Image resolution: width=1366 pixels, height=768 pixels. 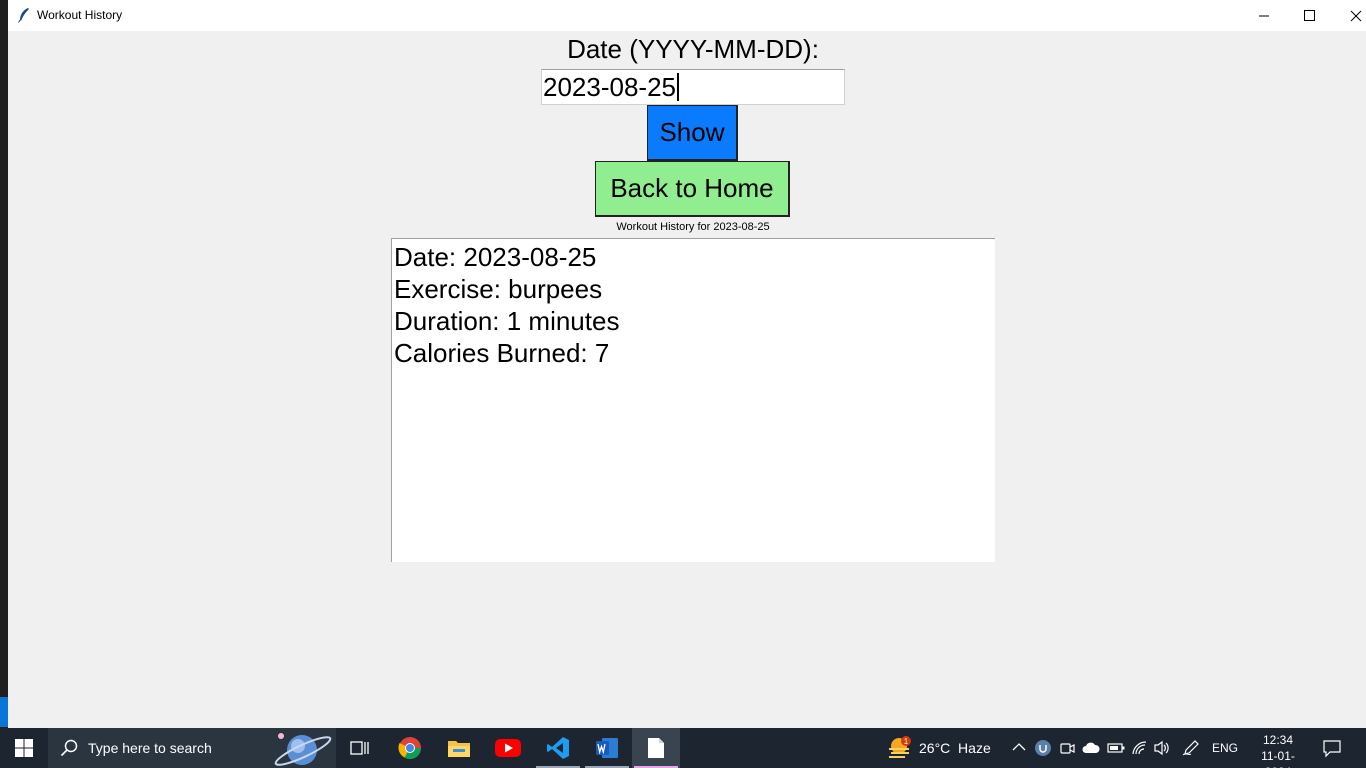 What do you see at coordinates (498, 289) in the screenshot?
I see `history-line: Exercise: burpees` at bounding box center [498, 289].